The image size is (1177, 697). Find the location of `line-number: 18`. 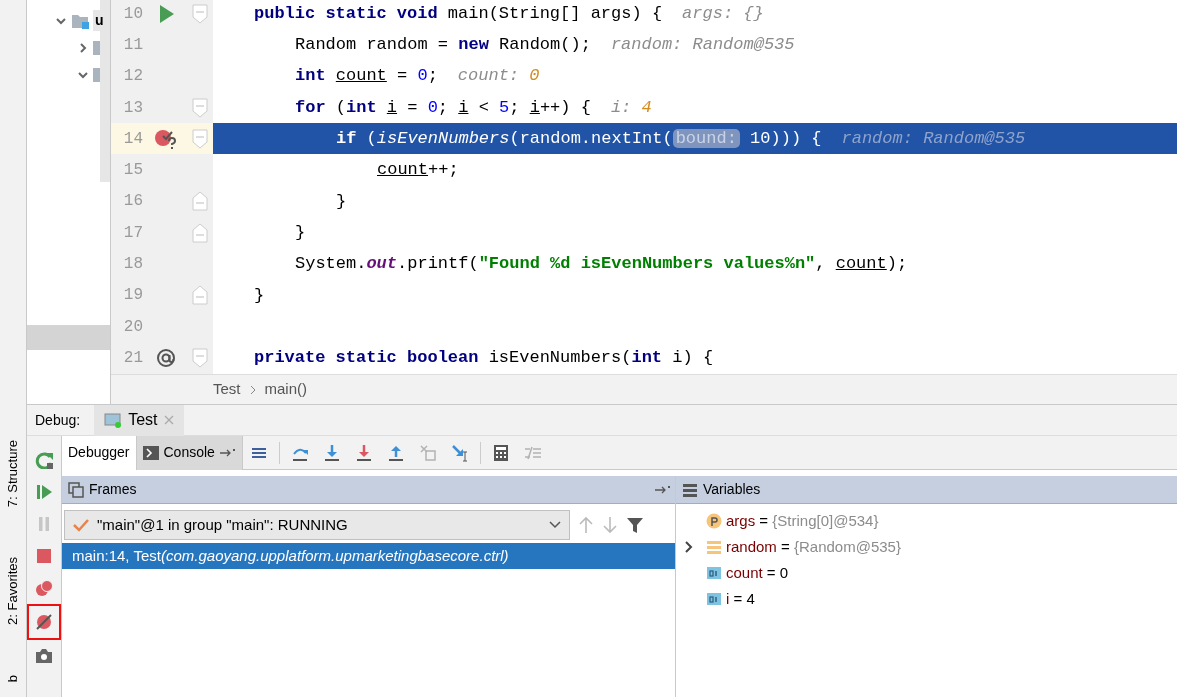

line-number: 18 is located at coordinates (132, 264).